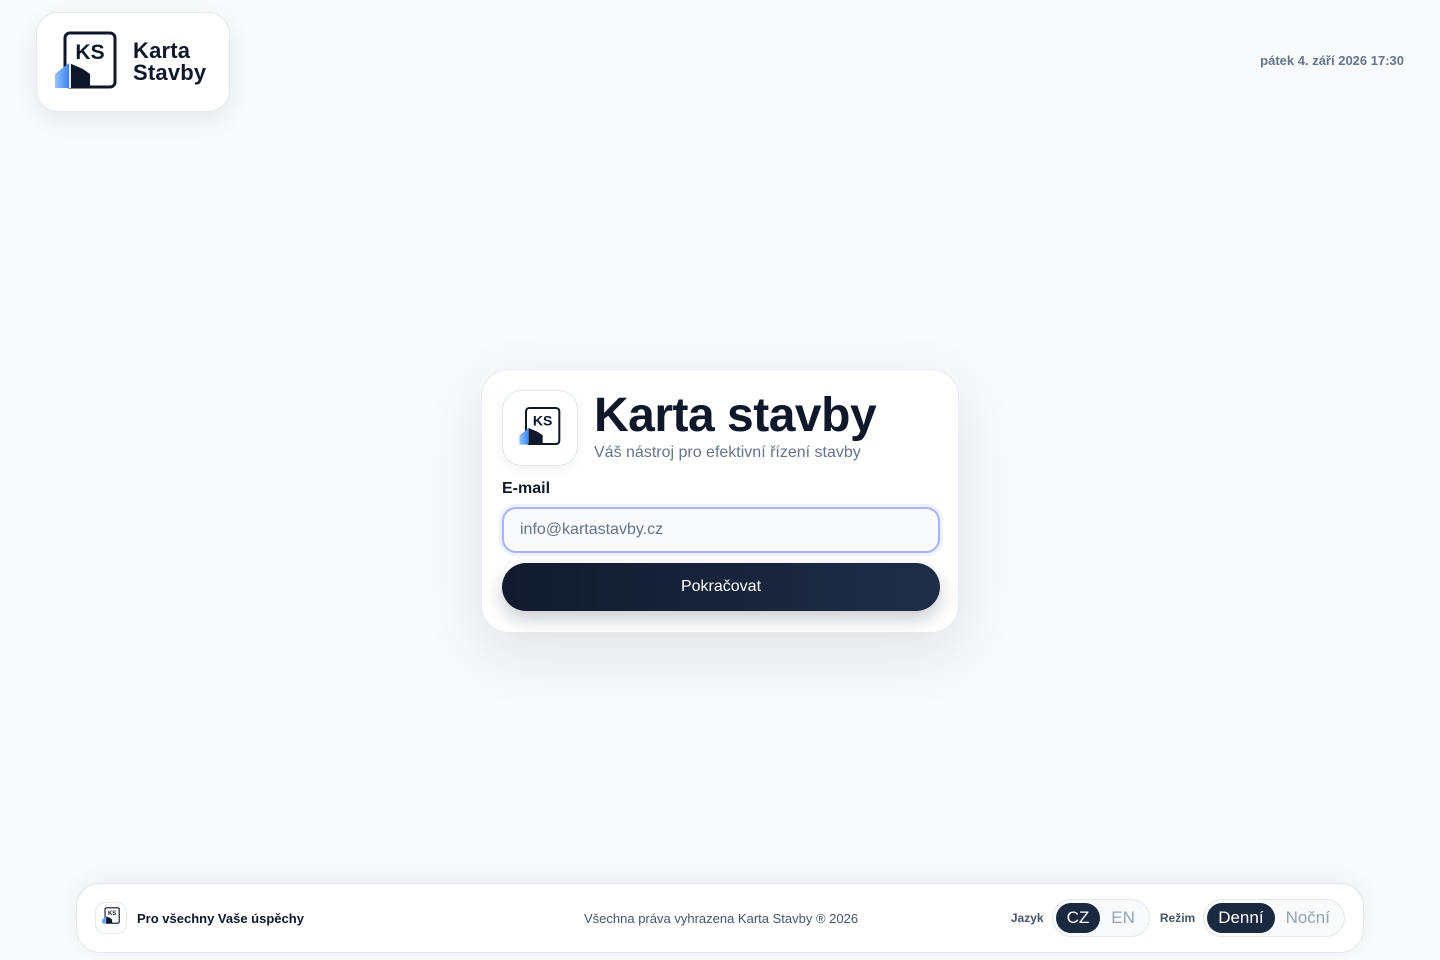 The height and width of the screenshot is (960, 1440). I want to click on footer-controls: Jazyk CZ EN Režim Denní Noční, so click(1178, 918).